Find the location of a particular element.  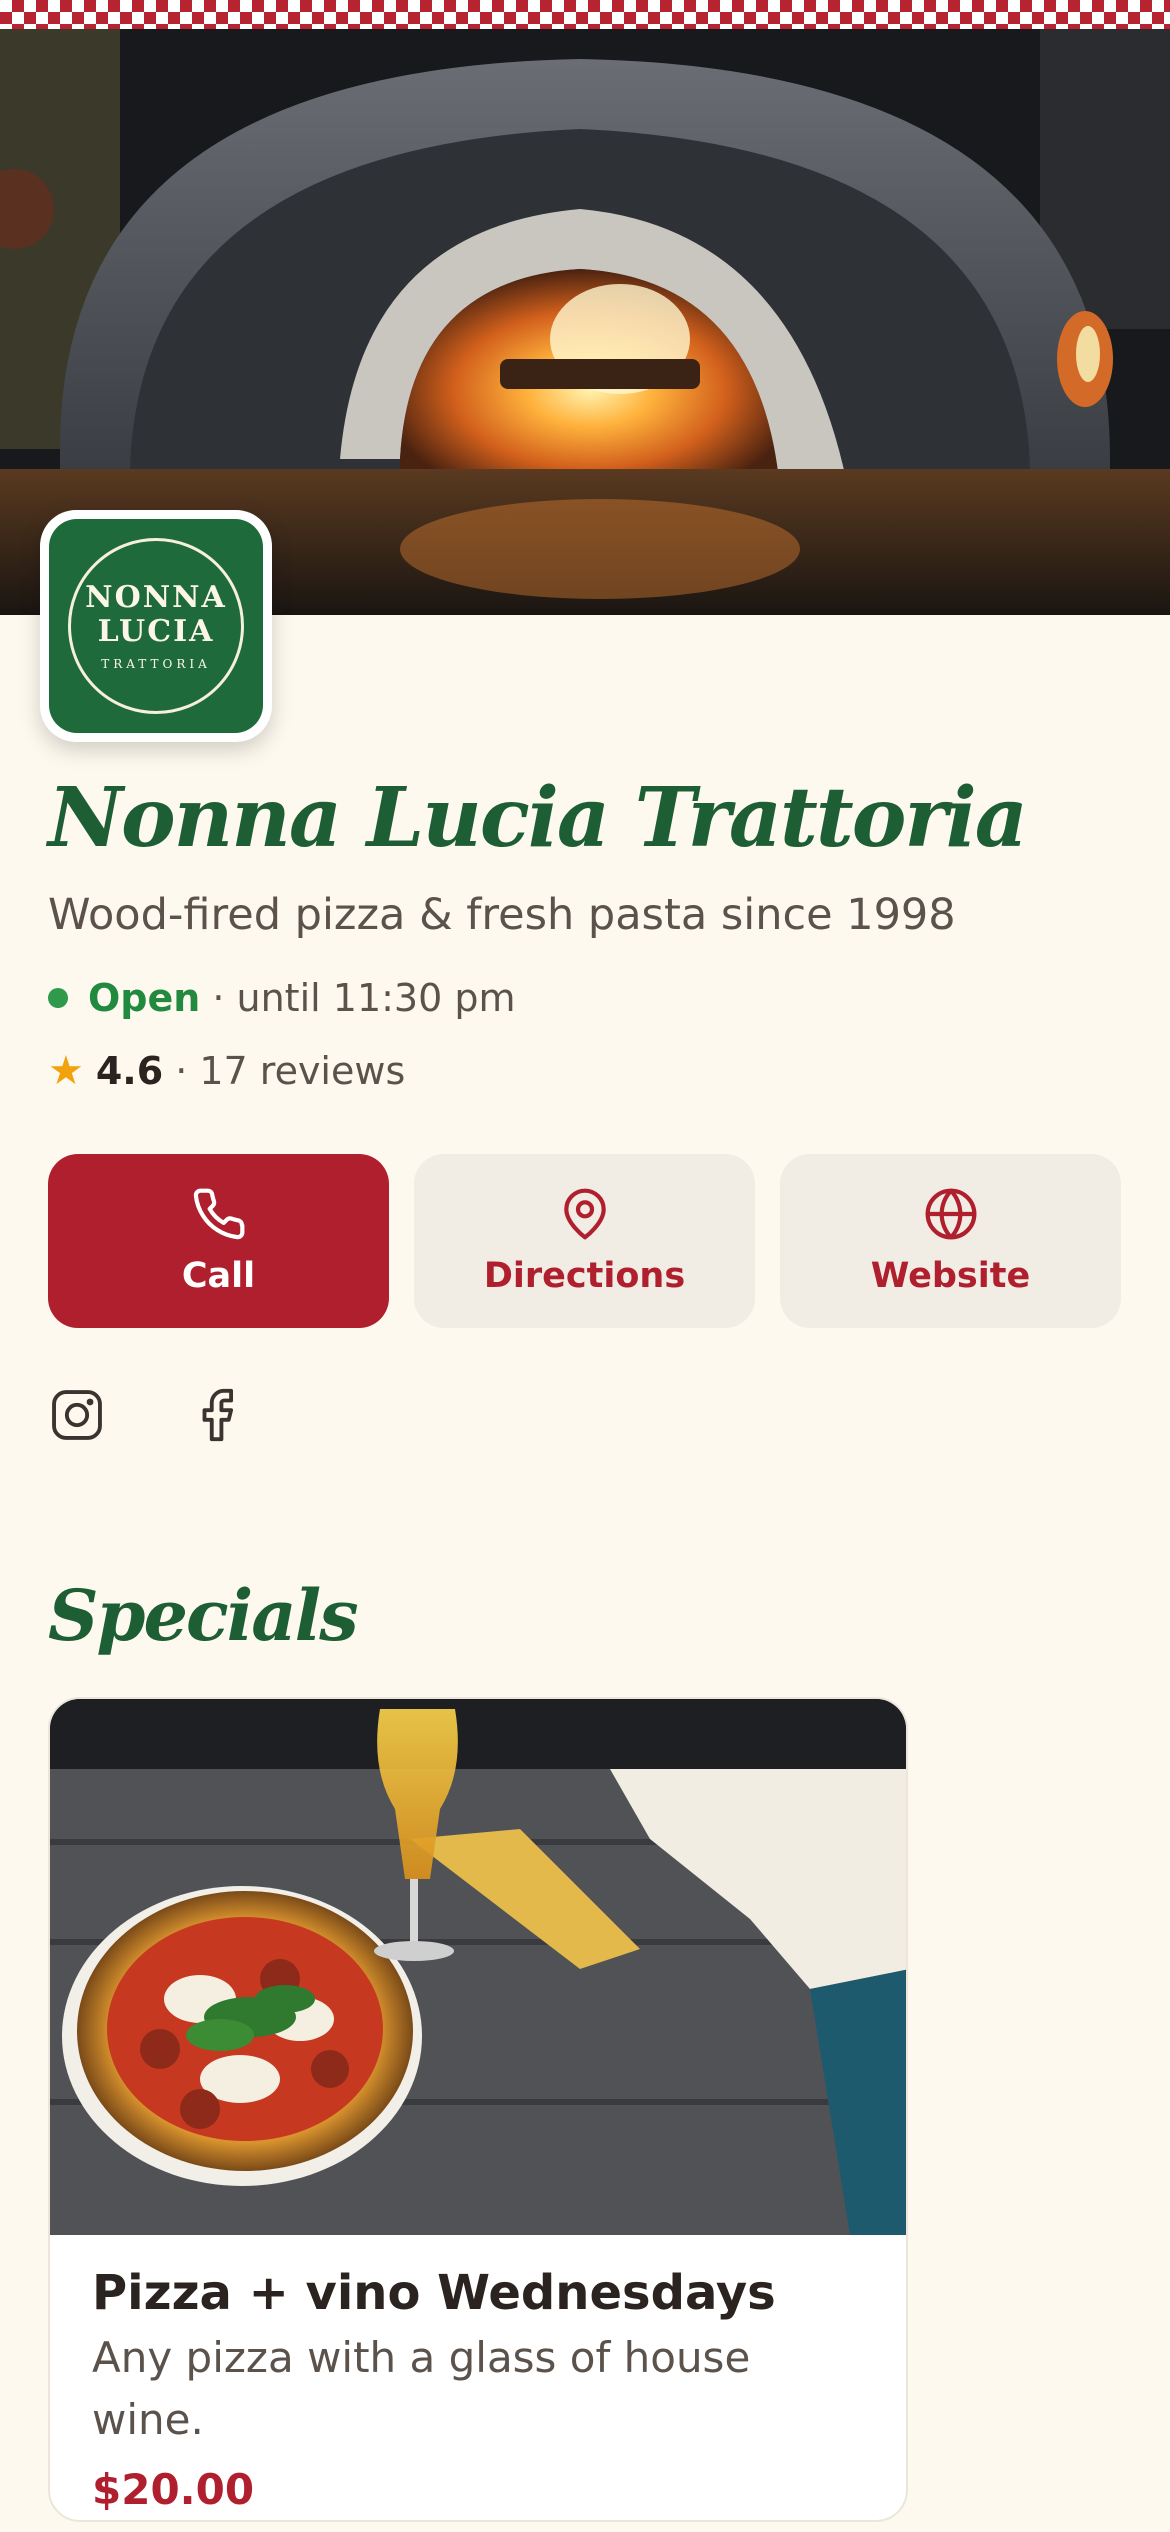

website-button: Website is located at coordinates (950, 1241).